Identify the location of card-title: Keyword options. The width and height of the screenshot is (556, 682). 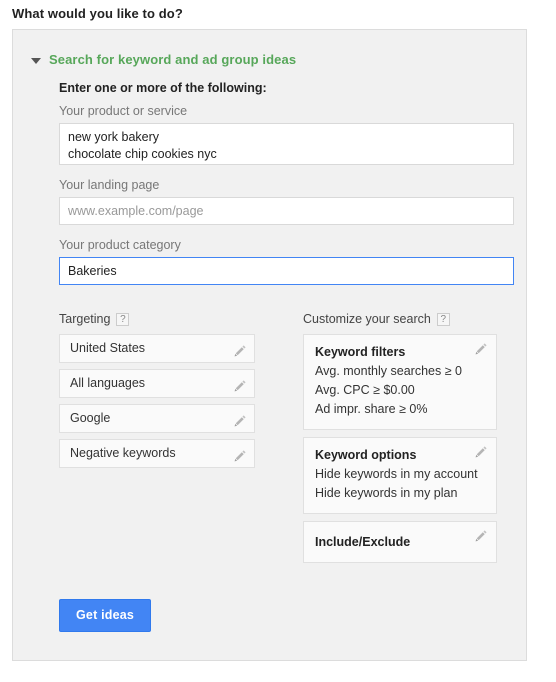
(366, 455).